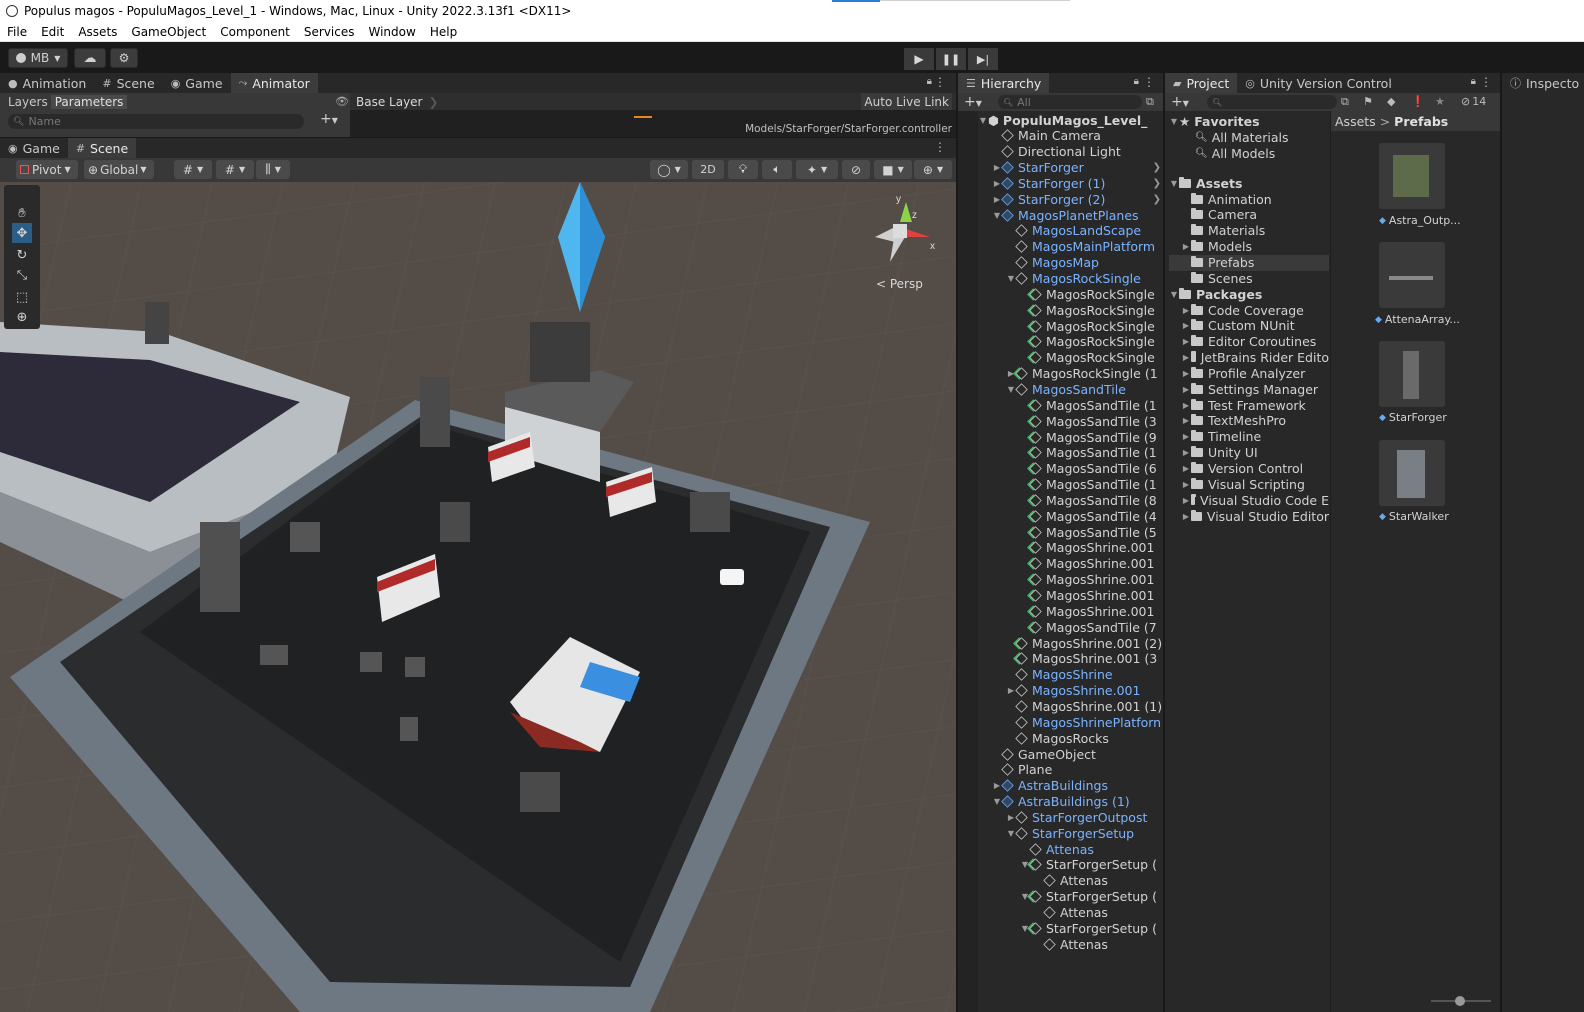  Describe the element at coordinates (168, 32) in the screenshot. I see `menu-gameobject: GameObject` at that location.